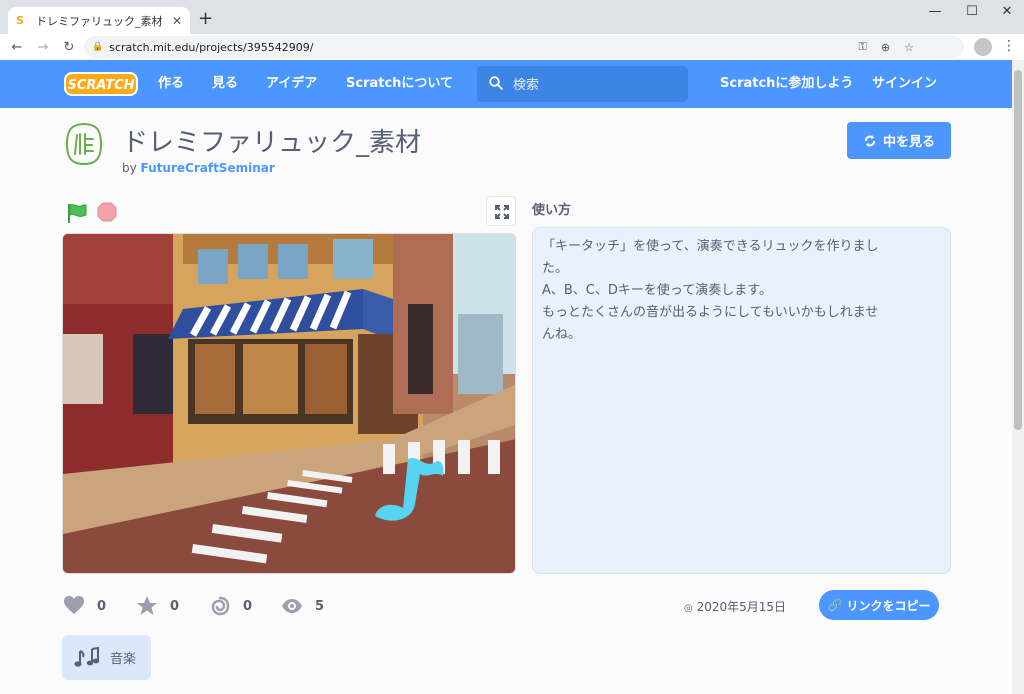 The image size is (1024, 694). Describe the element at coordinates (972, 11) in the screenshot. I see `maximize-icon: ☐` at that location.